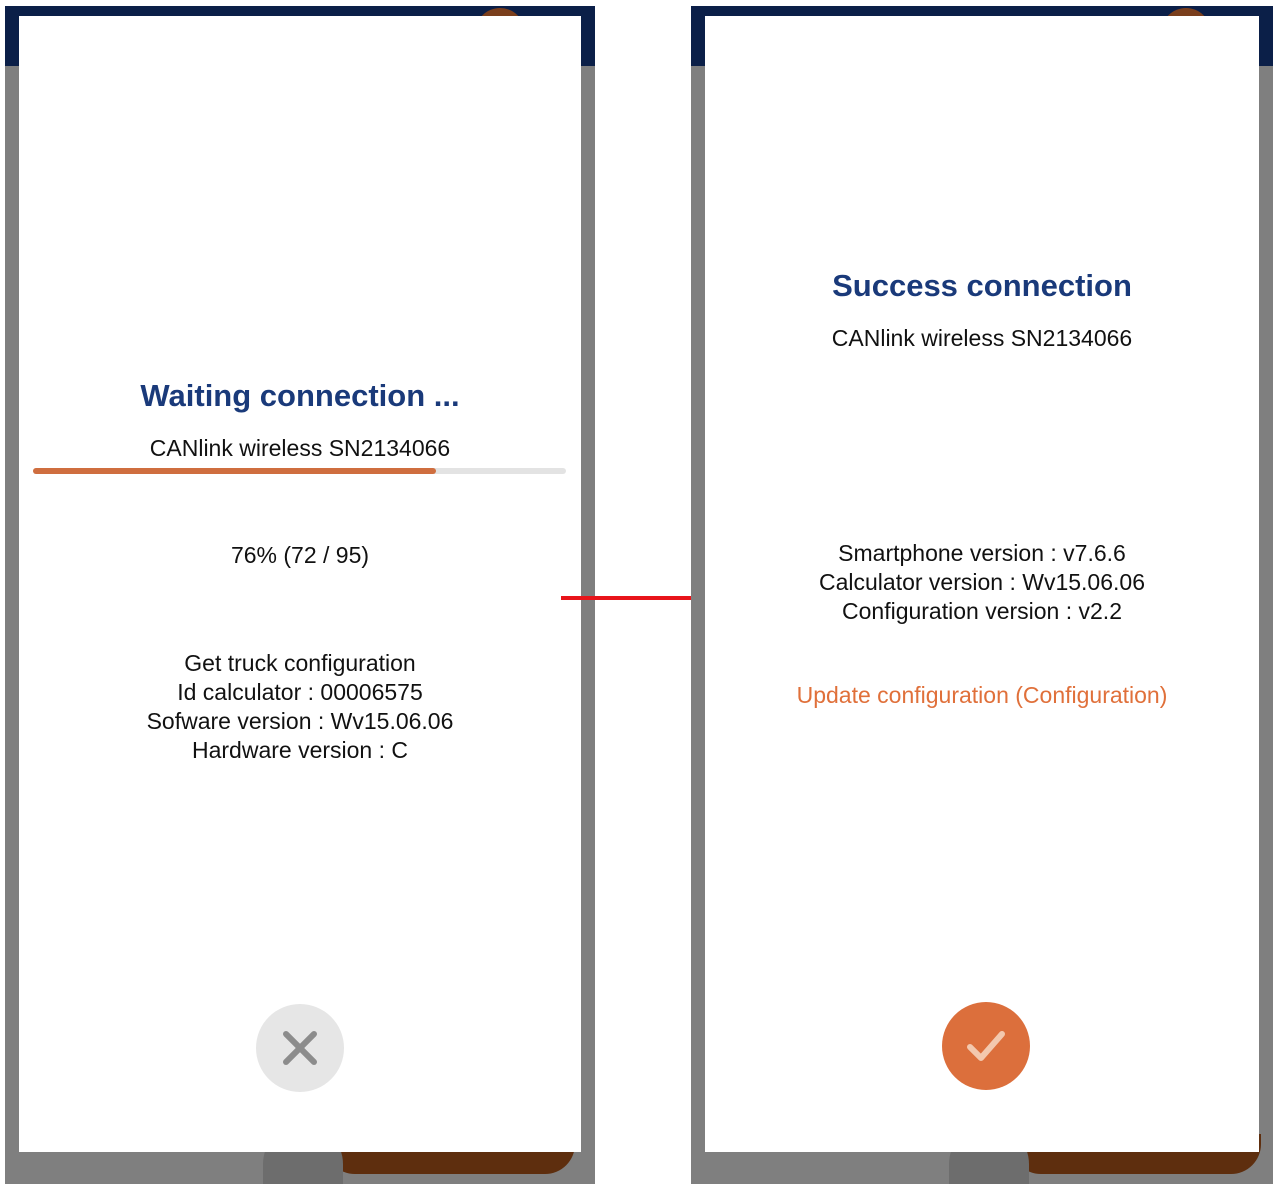 The height and width of the screenshot is (1184, 1273). What do you see at coordinates (235, 471) in the screenshot?
I see `progress-bar-fill` at bounding box center [235, 471].